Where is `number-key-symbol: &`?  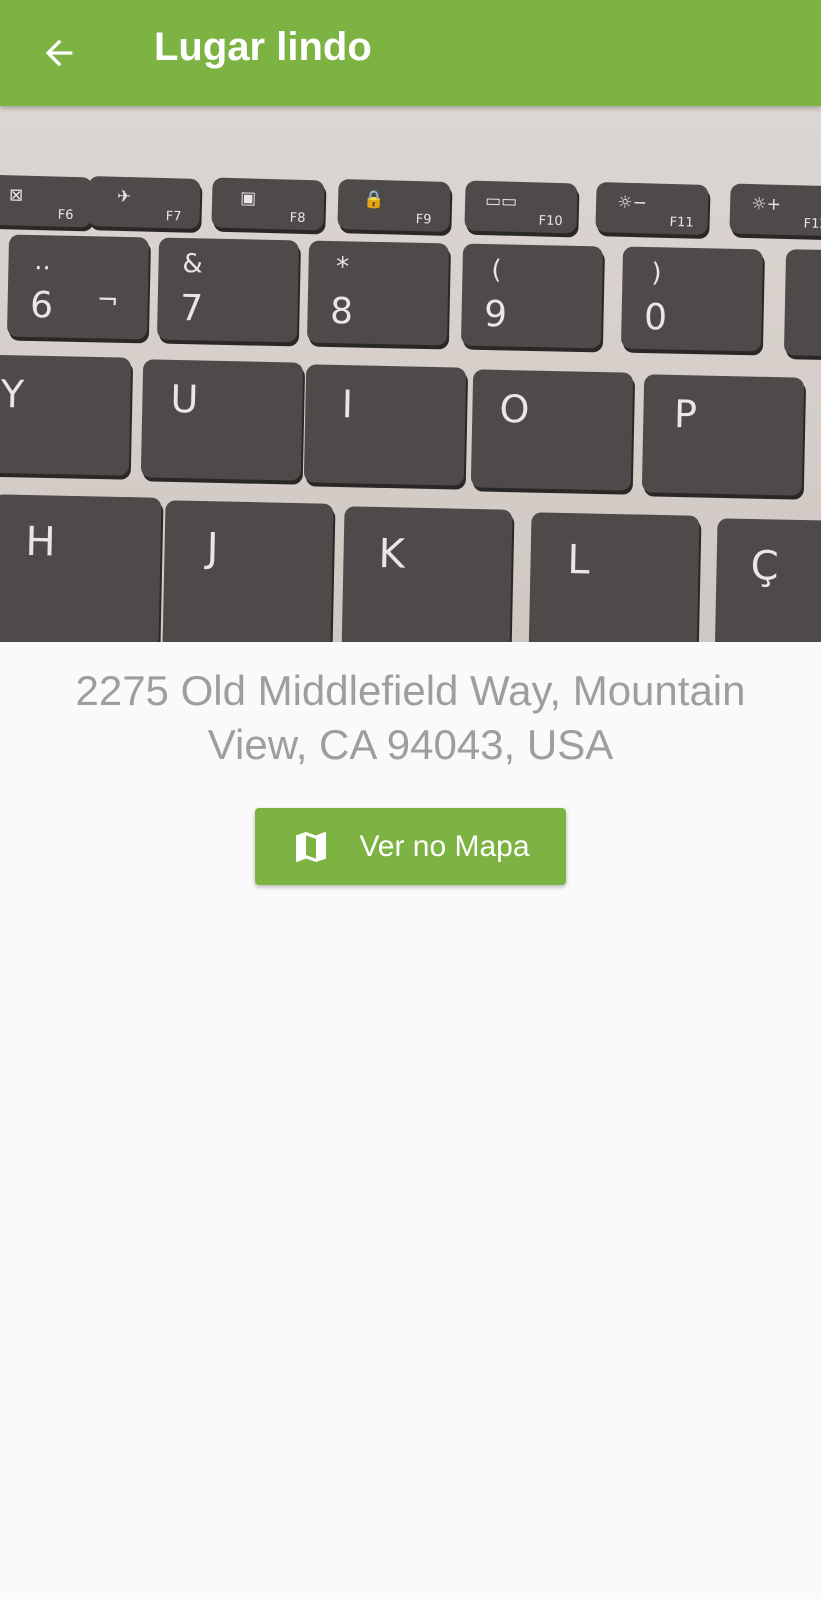
number-key-symbol: & is located at coordinates (192, 264).